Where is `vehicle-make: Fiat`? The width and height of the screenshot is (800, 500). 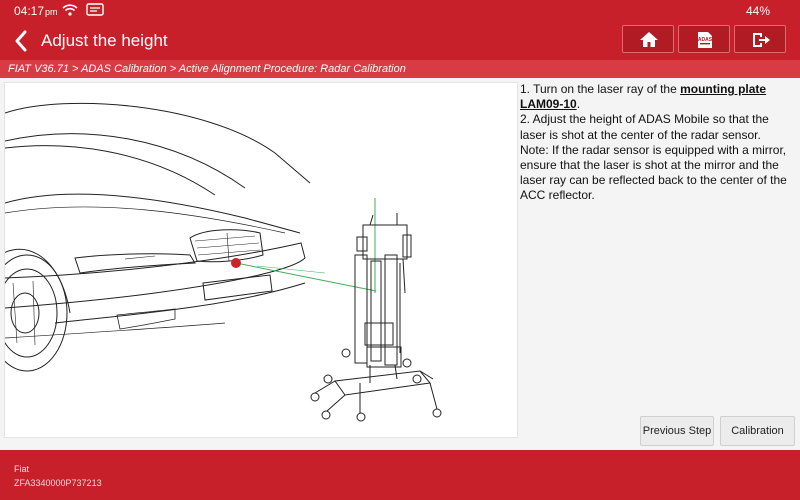 vehicle-make: Fiat is located at coordinates (22, 469).